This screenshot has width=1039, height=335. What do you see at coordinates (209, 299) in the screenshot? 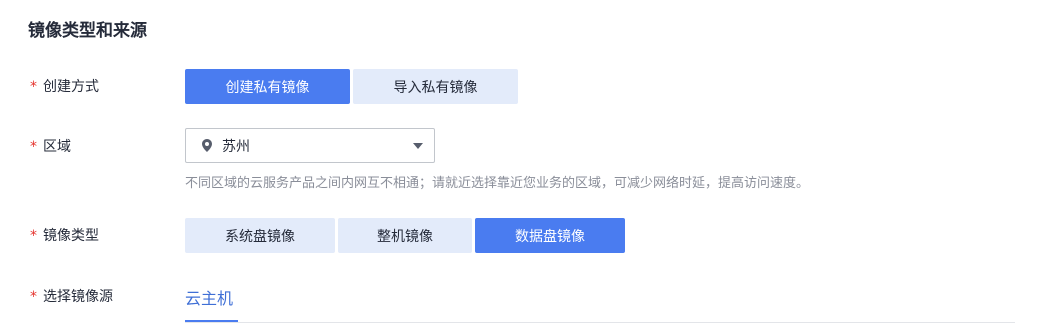
I see `tab-cloud-host: 云主机` at bounding box center [209, 299].